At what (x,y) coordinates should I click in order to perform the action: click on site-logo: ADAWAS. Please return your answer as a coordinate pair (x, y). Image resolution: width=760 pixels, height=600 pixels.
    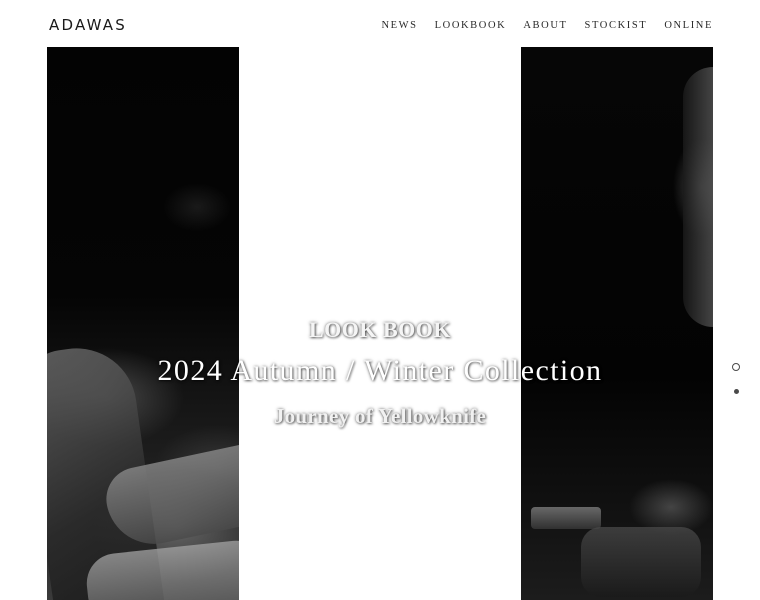
    Looking at the image, I should click on (88, 25).